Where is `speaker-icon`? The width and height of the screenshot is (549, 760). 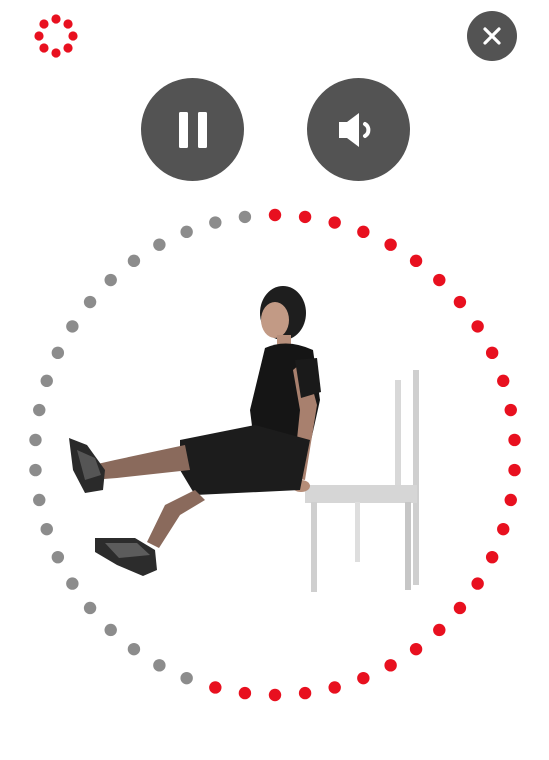
speaker-icon is located at coordinates (354, 129).